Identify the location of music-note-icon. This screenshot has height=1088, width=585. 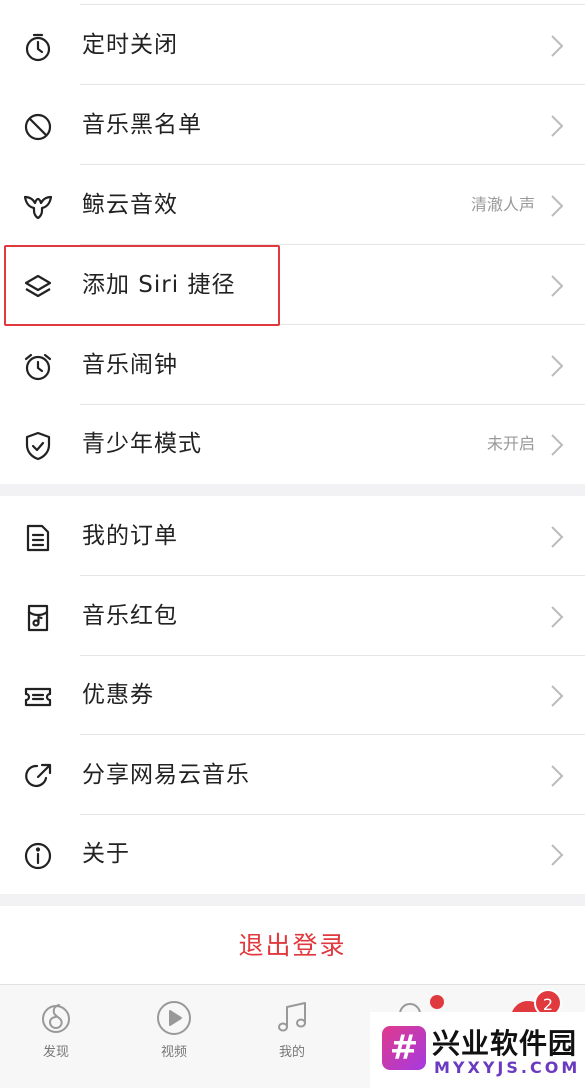
(292, 1018).